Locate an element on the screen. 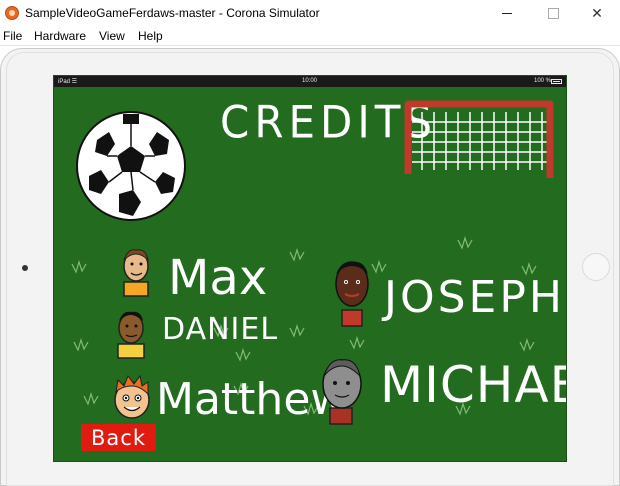 The image size is (620, 486). menu-help: Help is located at coordinates (150, 36).